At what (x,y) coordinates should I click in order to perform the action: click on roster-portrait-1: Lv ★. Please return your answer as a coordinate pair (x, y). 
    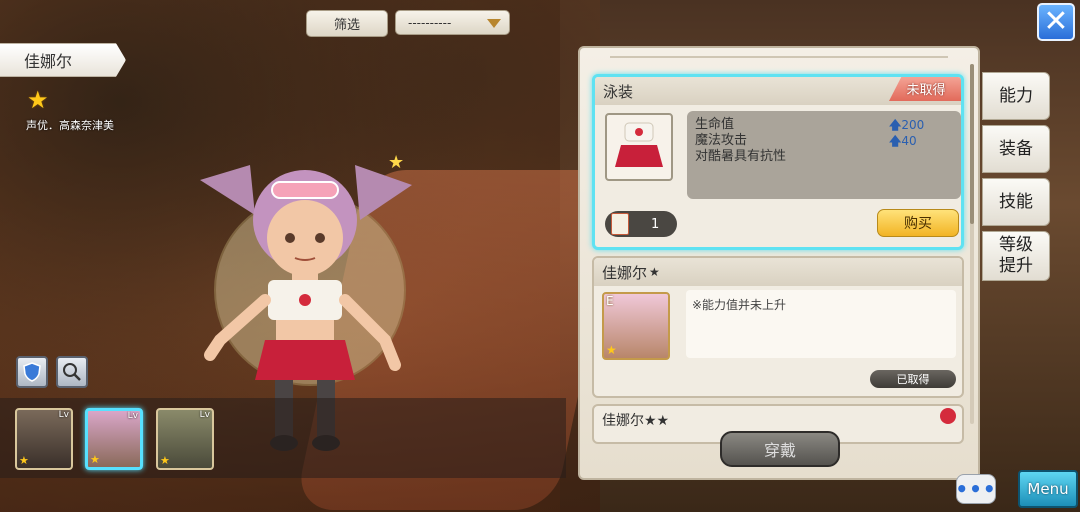
    Looking at the image, I should click on (44, 439).